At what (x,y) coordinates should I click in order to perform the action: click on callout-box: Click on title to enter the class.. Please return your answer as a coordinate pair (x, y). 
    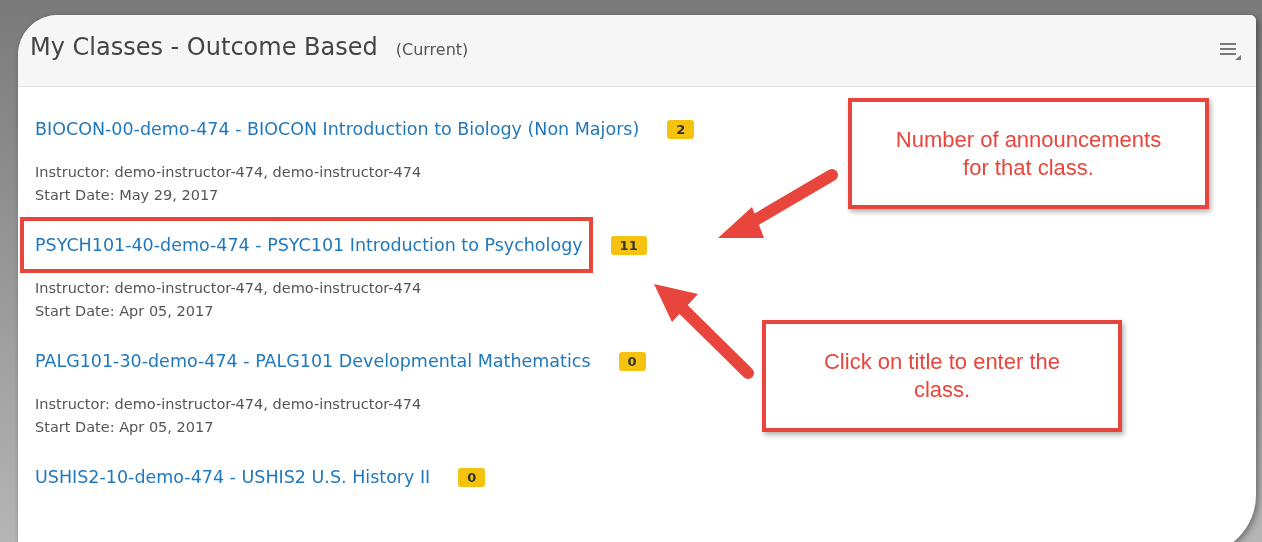
    Looking at the image, I should click on (942, 376).